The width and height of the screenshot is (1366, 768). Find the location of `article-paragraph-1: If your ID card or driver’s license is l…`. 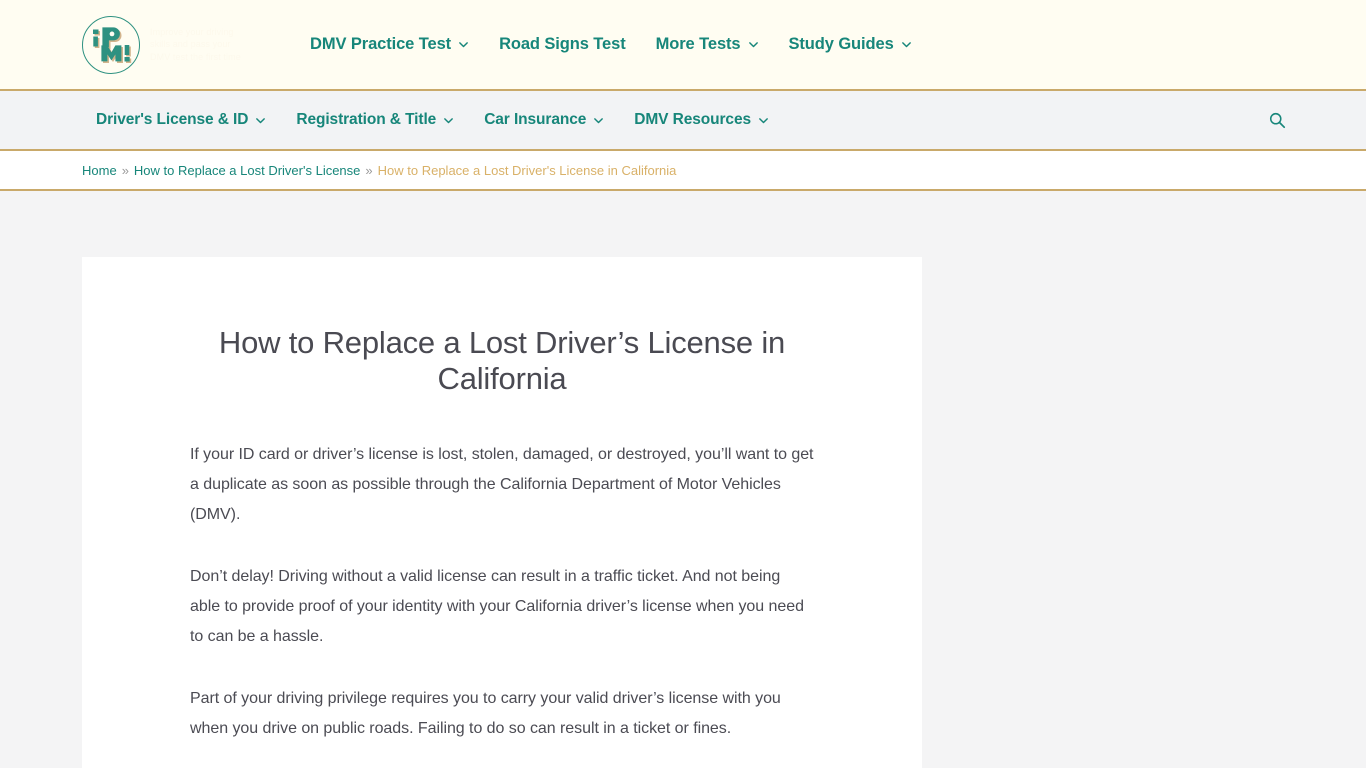

article-paragraph-1: If your ID card or driver’s license is l… is located at coordinates (502, 484).